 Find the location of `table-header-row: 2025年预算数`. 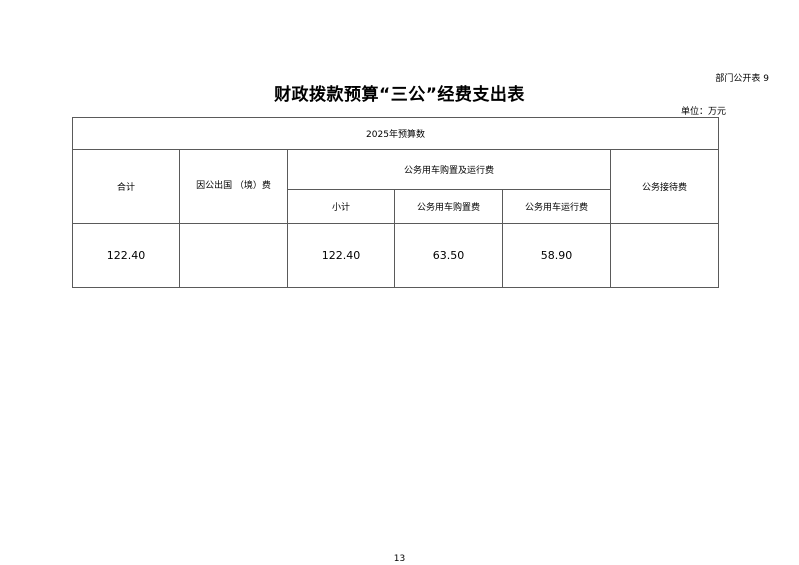

table-header-row: 2025年预算数 is located at coordinates (395, 133).